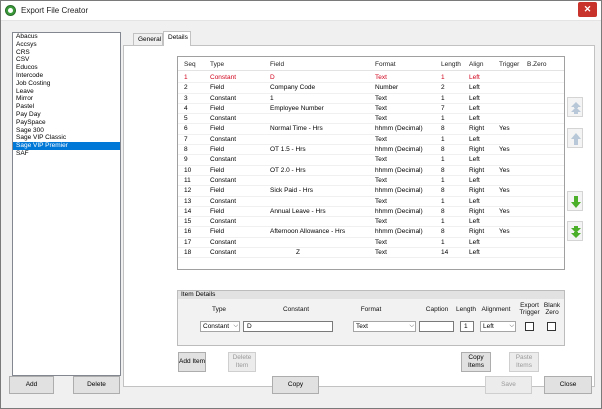 This screenshot has height=409, width=602. What do you see at coordinates (66, 146) in the screenshot?
I see `format-list-item: Sage VIP Premier` at bounding box center [66, 146].